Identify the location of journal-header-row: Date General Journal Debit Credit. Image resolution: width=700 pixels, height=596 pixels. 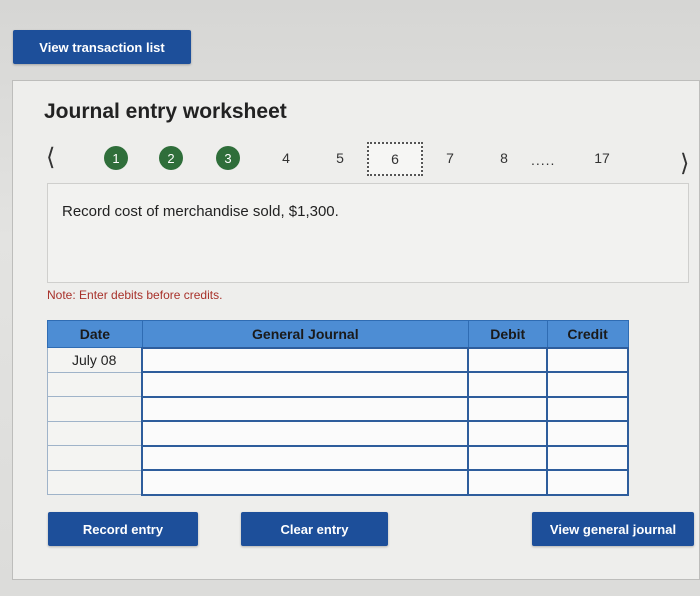
(338, 334).